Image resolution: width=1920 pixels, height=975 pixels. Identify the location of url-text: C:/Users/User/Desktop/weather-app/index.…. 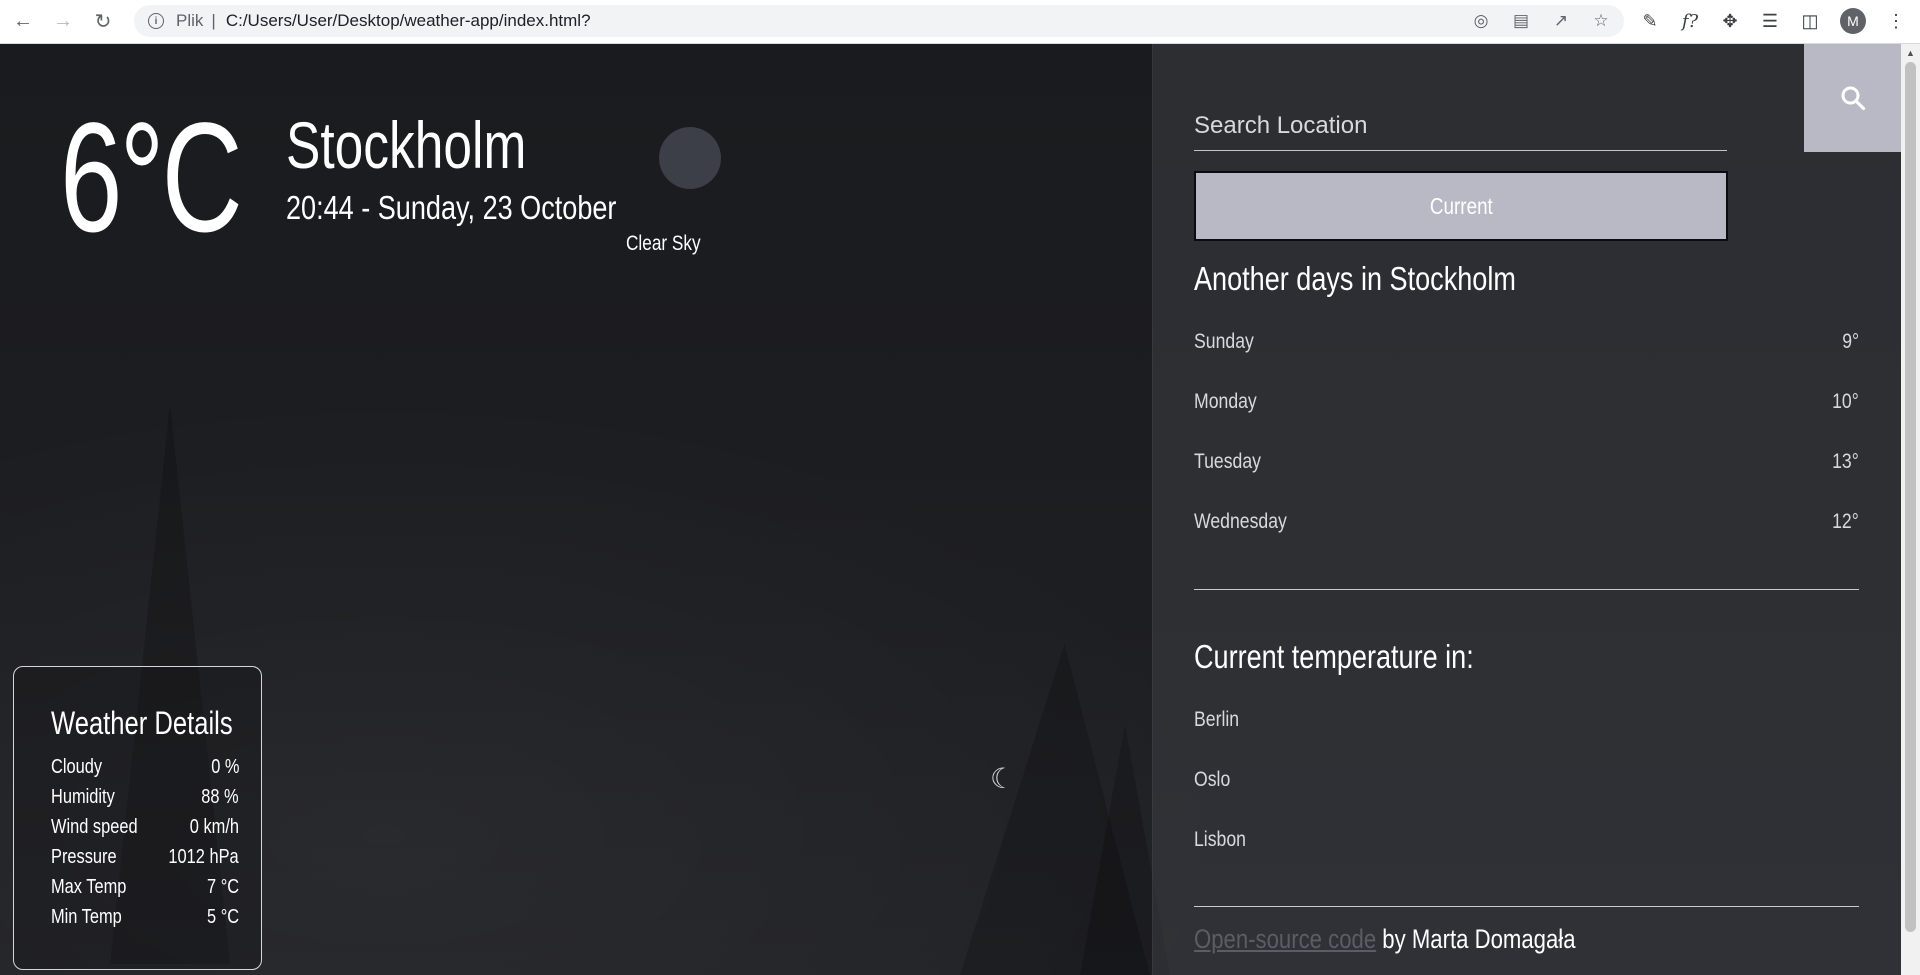
(408, 21).